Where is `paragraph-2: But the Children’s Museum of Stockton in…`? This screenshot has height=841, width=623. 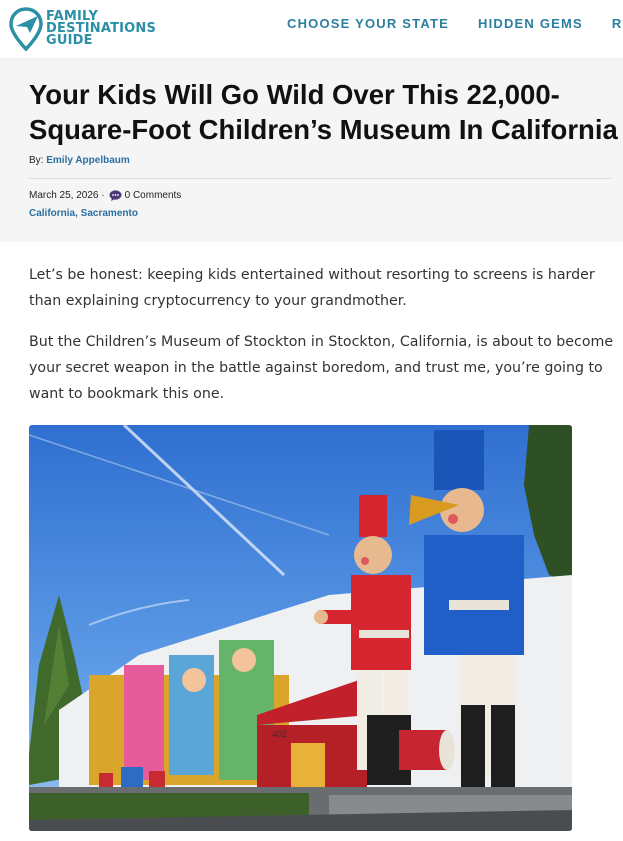
paragraph-2: But the Children’s Museum of Stockton in… is located at coordinates (321, 368).